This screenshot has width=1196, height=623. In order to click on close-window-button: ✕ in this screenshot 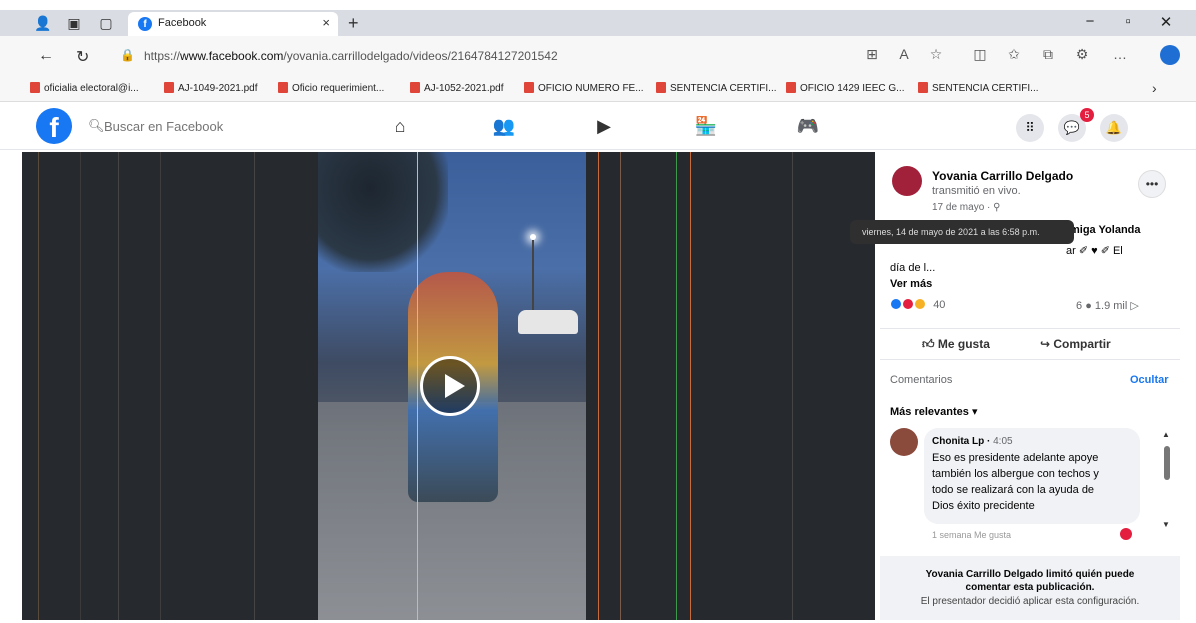, I will do `click(1166, 22)`.